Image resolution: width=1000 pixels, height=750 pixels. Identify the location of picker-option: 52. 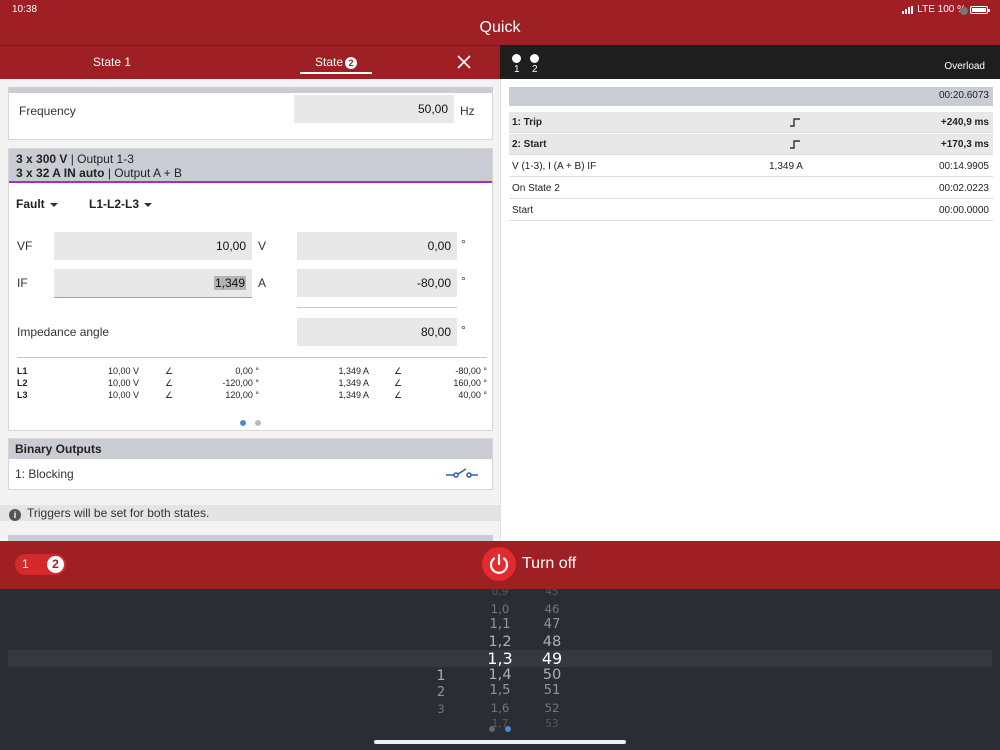
(552, 708).